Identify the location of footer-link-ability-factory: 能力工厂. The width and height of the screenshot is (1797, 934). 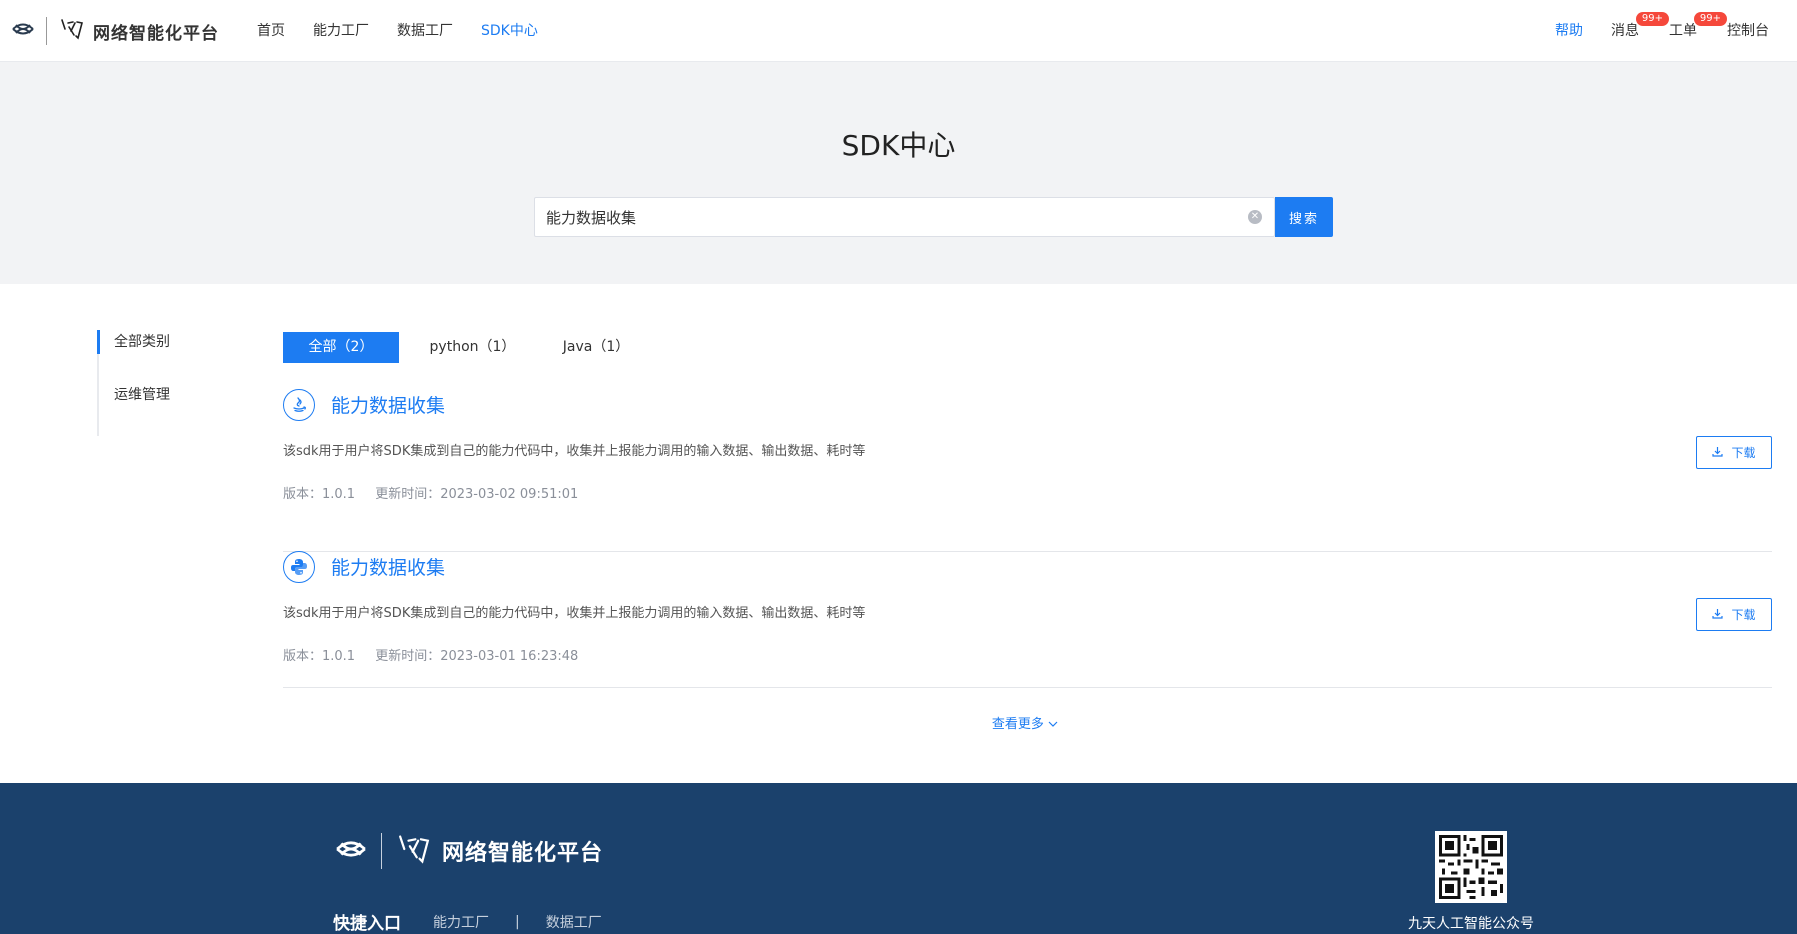
(461, 922).